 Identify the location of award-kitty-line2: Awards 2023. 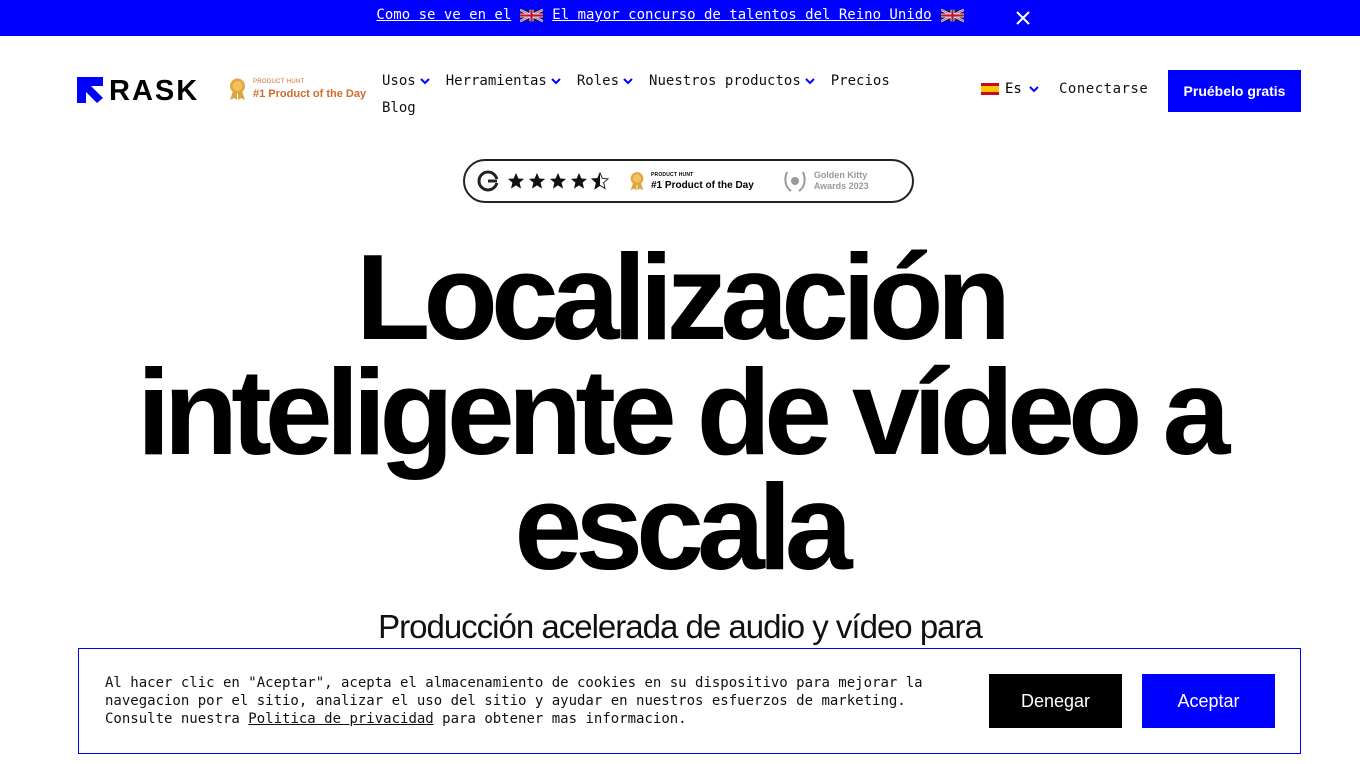
(841, 186).